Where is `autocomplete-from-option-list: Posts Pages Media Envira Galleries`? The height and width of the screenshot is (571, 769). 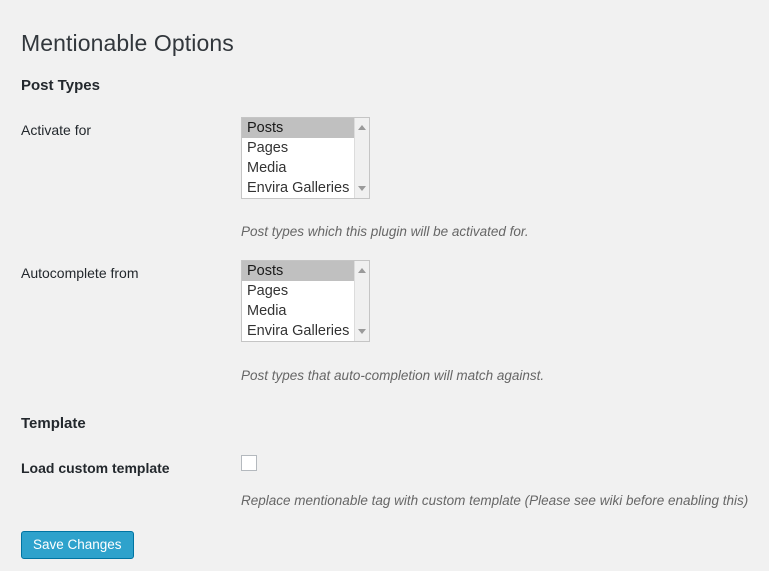
autocomplete-from-option-list: Posts Pages Media Envira Galleries is located at coordinates (298, 301).